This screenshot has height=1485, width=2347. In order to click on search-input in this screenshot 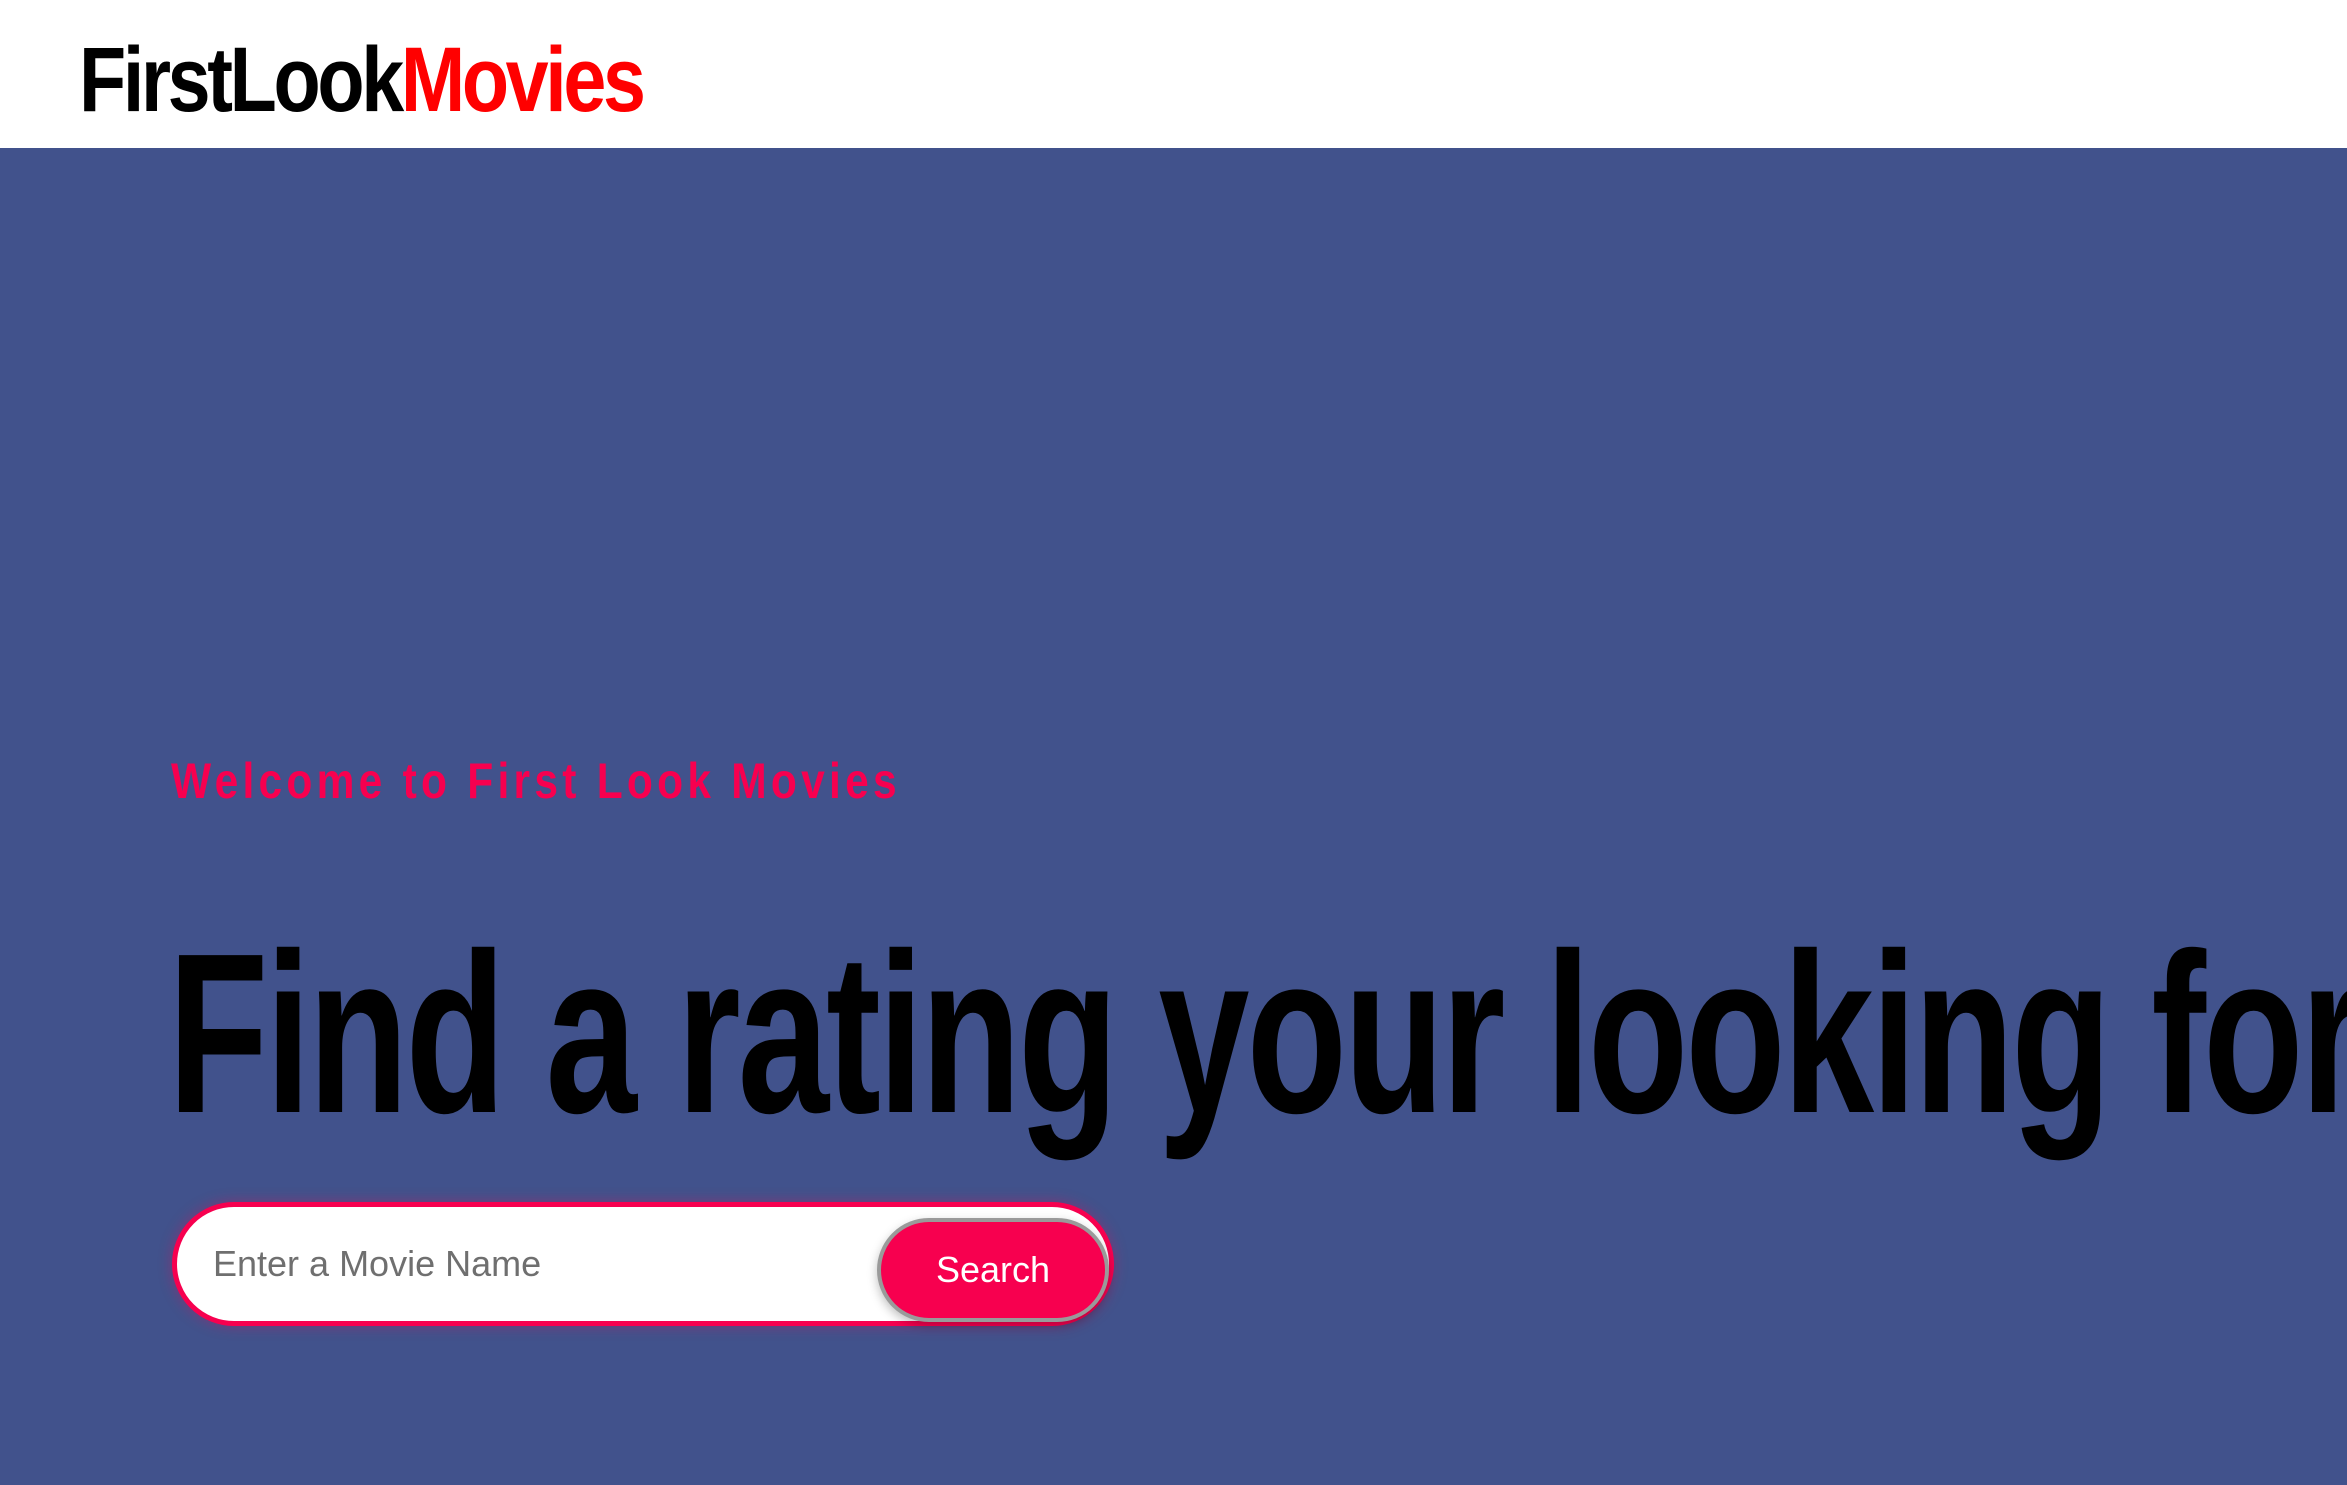, I will do `click(453, 1264)`.